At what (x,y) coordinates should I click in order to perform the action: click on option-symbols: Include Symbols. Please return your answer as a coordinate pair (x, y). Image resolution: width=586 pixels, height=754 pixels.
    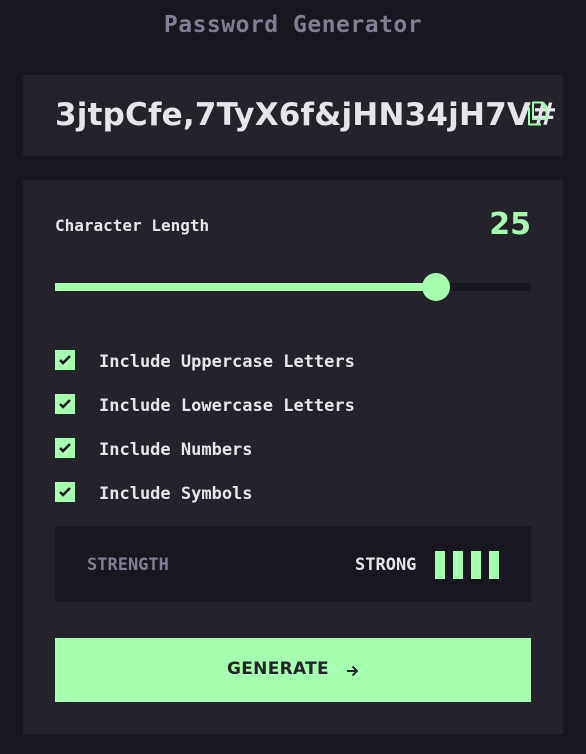
    Looking at the image, I should click on (293, 493).